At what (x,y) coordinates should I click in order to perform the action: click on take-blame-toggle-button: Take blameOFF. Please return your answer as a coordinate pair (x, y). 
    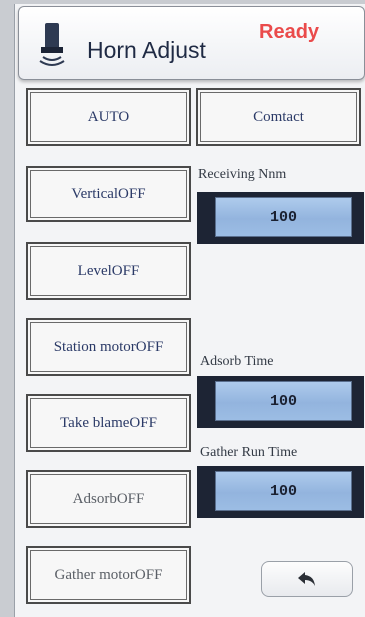
    Looking at the image, I should click on (108, 423).